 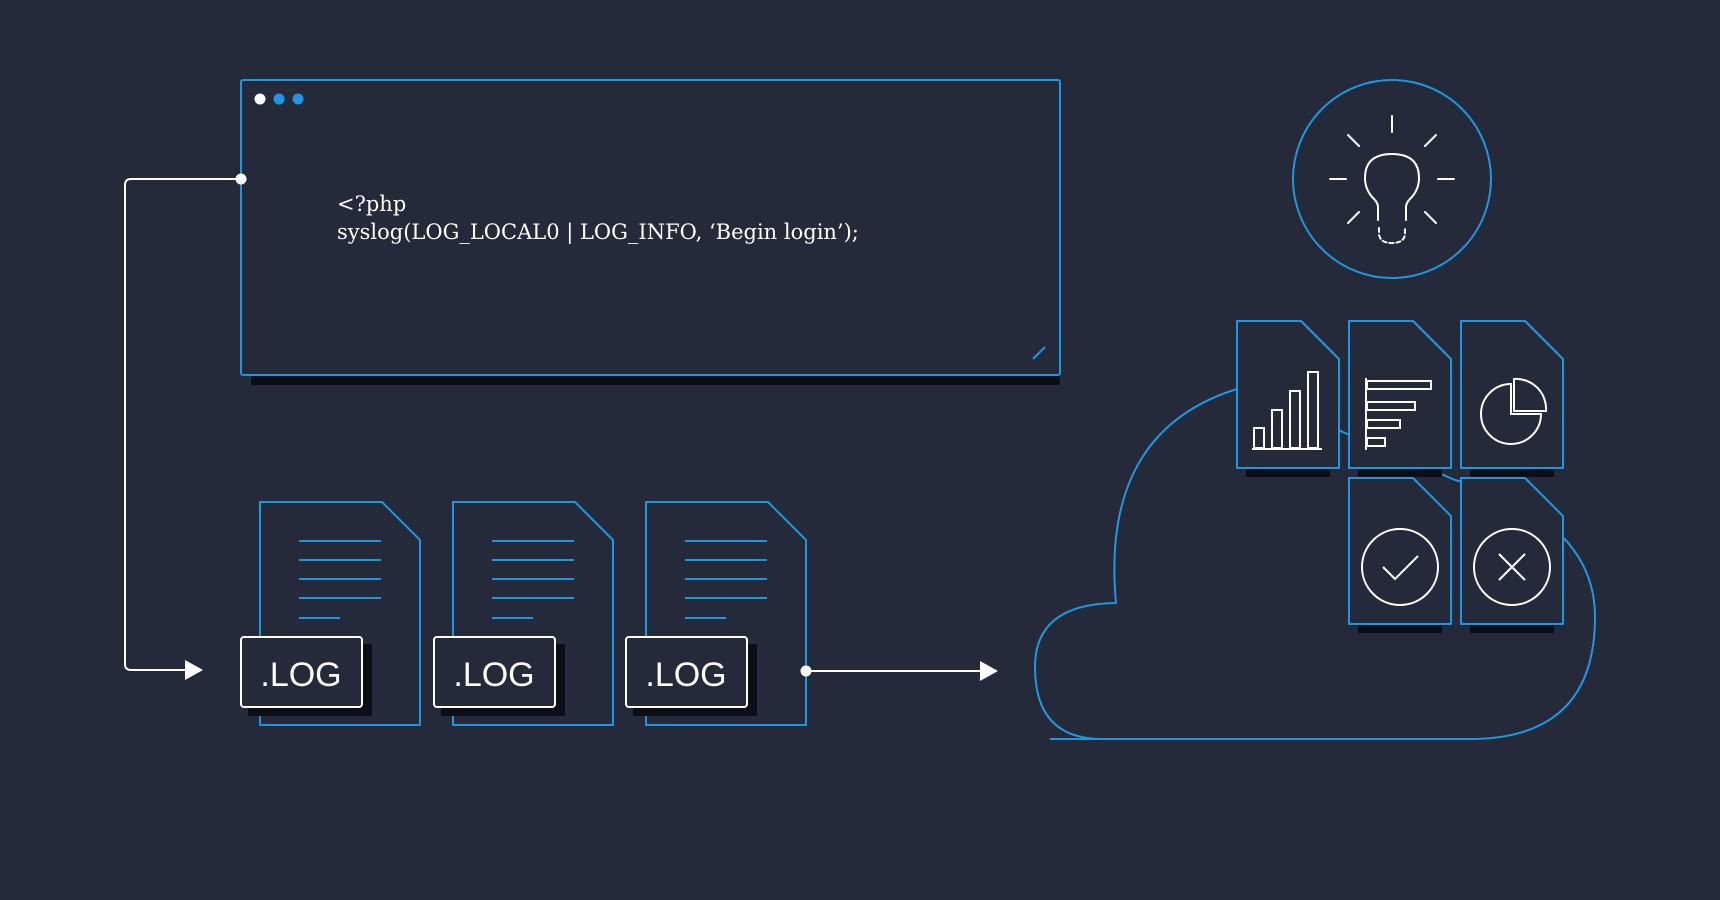 I want to click on insight-badge, so click(x=1392, y=179).